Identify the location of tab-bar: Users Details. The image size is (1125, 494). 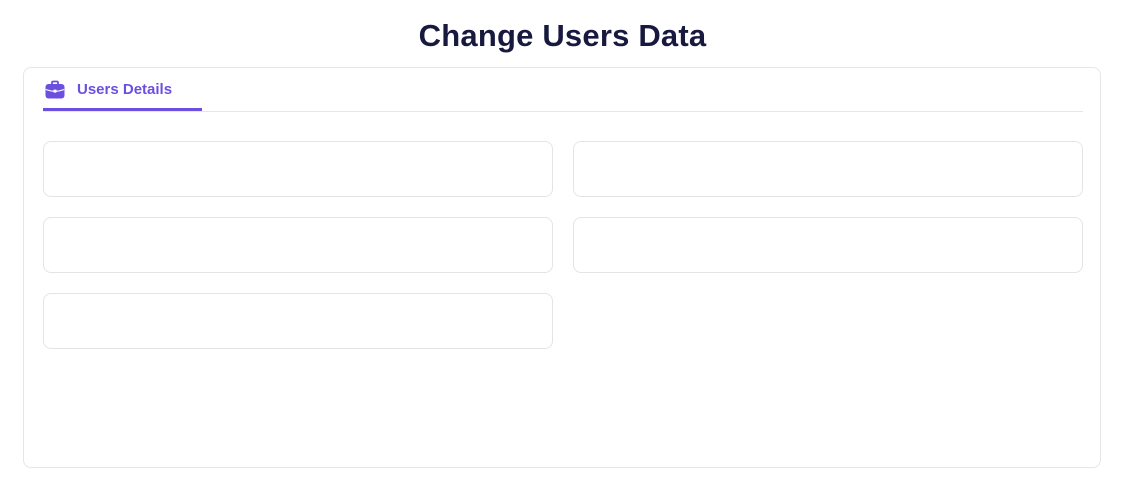
(563, 90).